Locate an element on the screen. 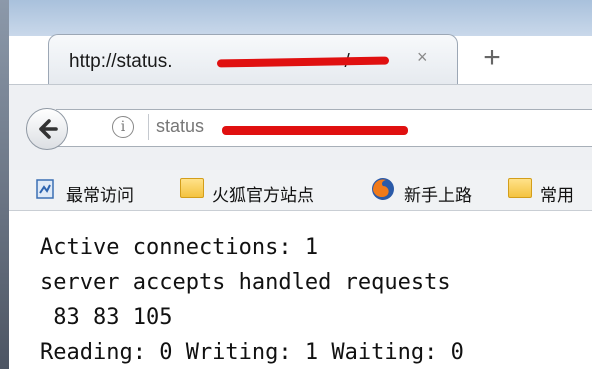 Image resolution: width=592 pixels, height=369 pixels. bookmark-page-icon is located at coordinates (45, 189).